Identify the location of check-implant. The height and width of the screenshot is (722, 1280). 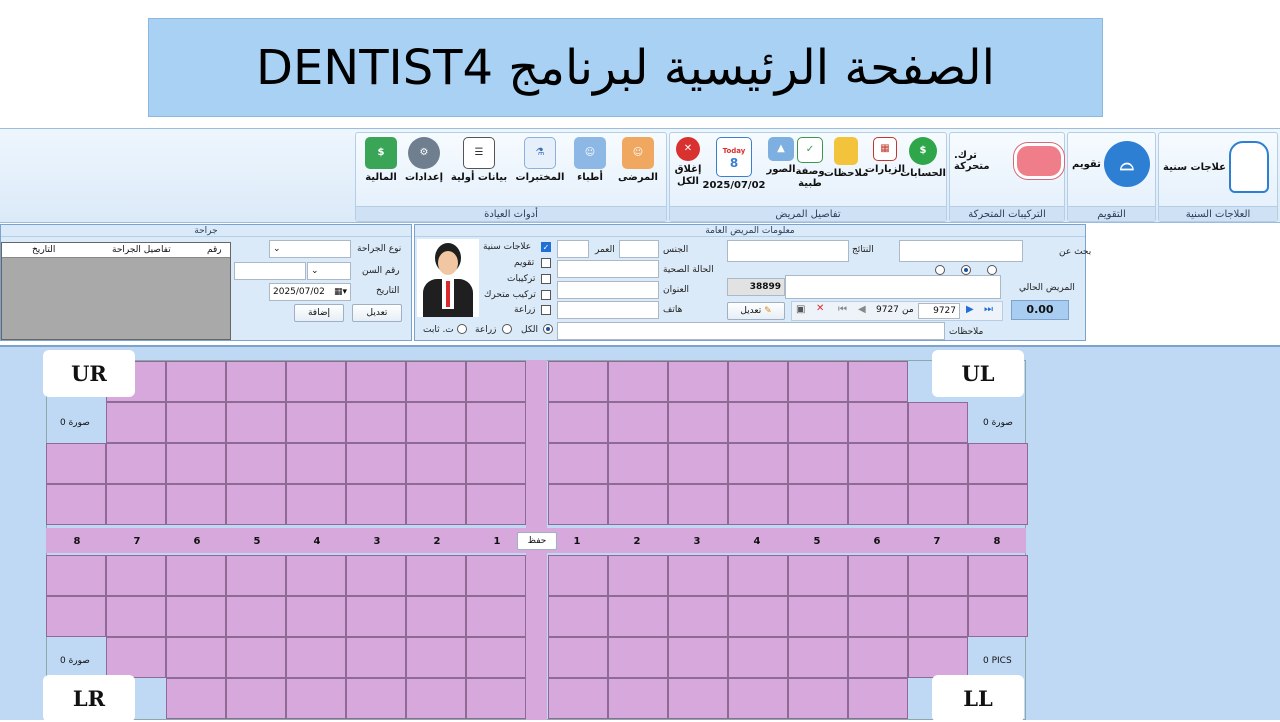
(546, 310).